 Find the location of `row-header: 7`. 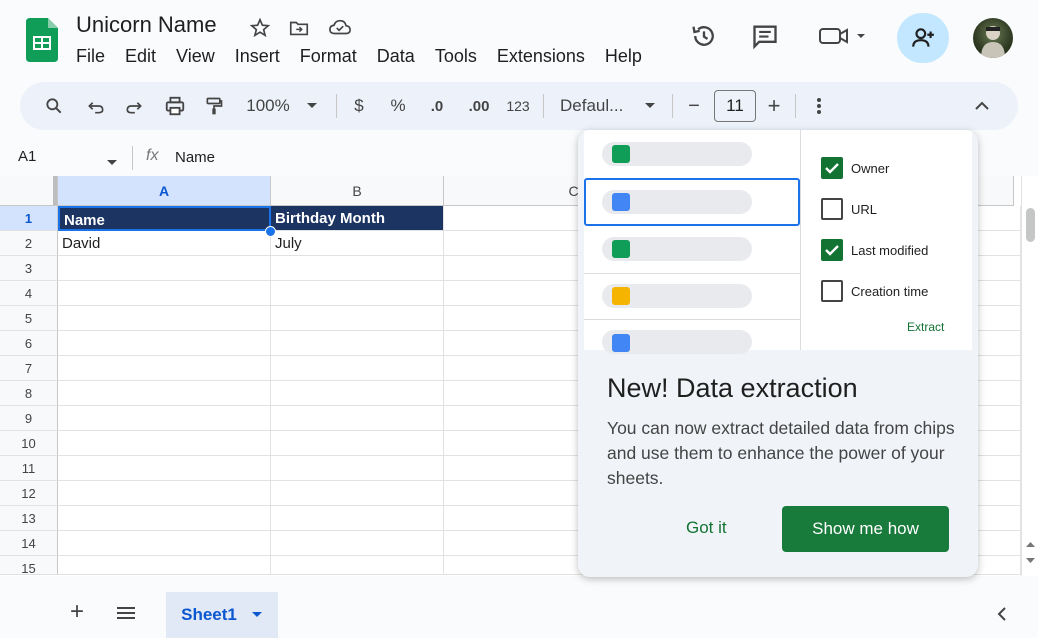

row-header: 7 is located at coordinates (29, 368).